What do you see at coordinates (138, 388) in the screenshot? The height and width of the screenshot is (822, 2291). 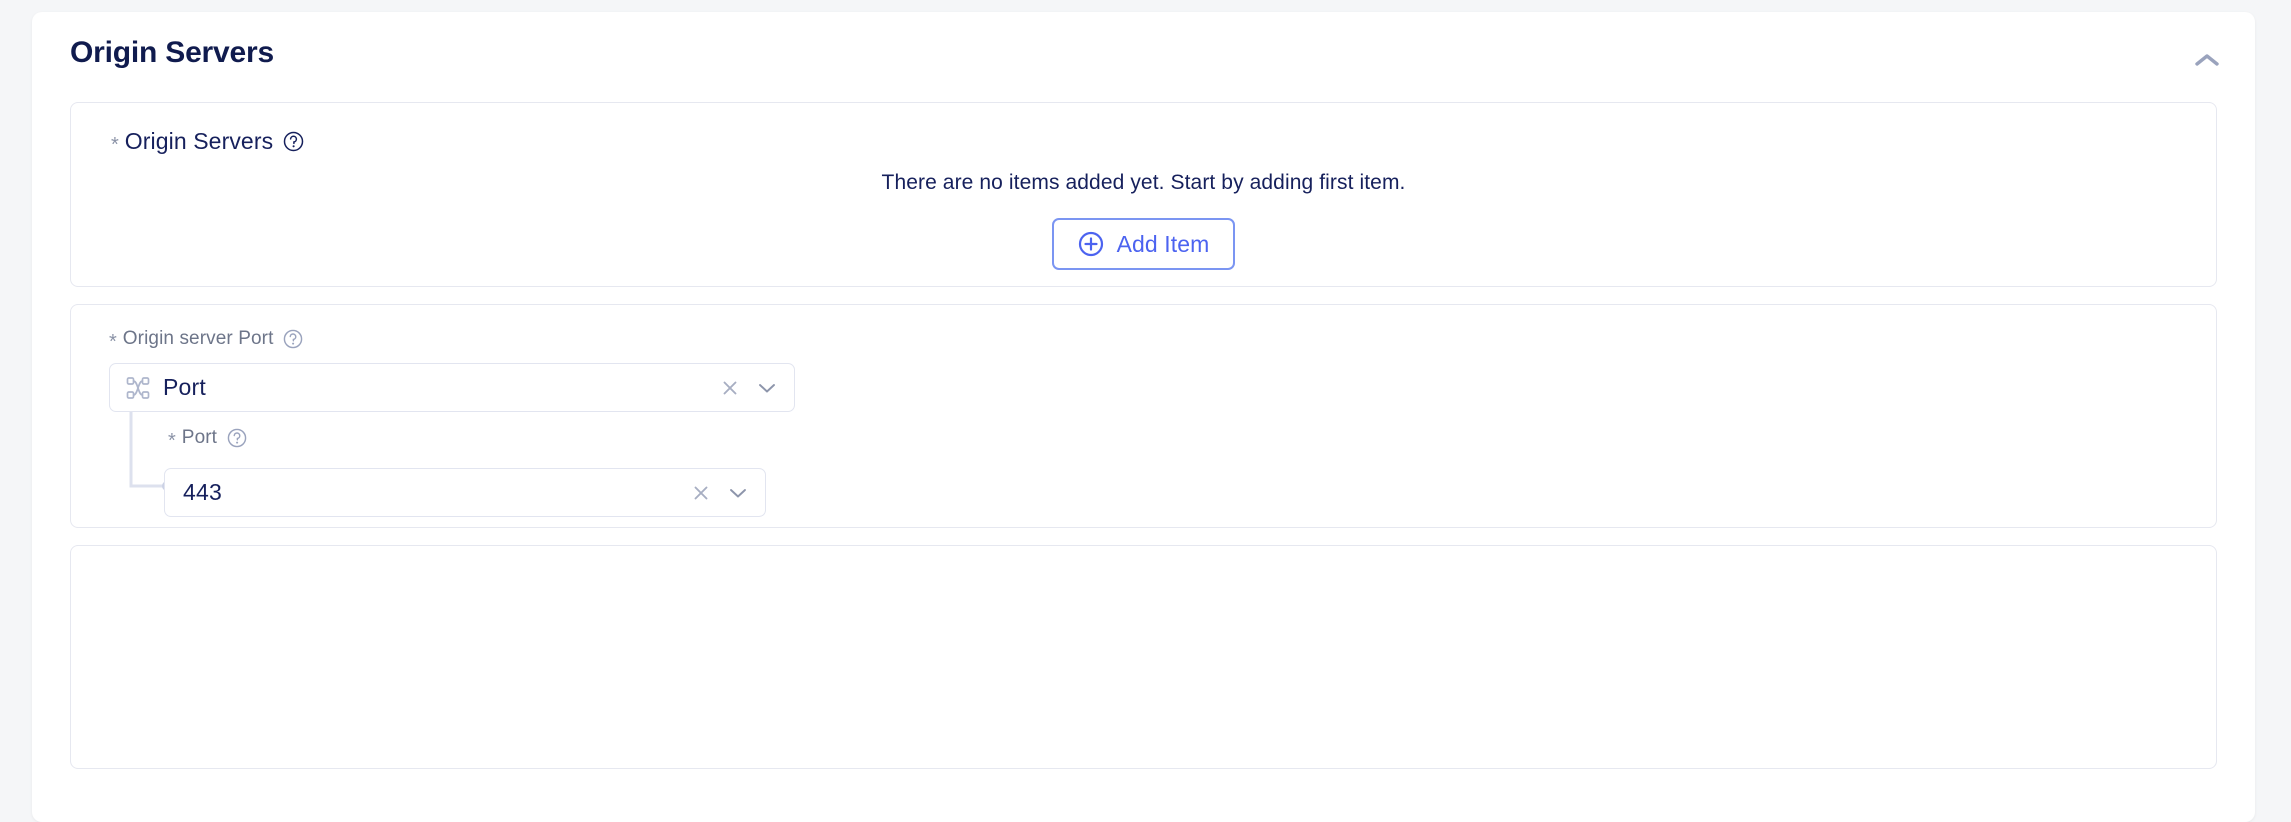 I see `shuffle-nodes-icon` at bounding box center [138, 388].